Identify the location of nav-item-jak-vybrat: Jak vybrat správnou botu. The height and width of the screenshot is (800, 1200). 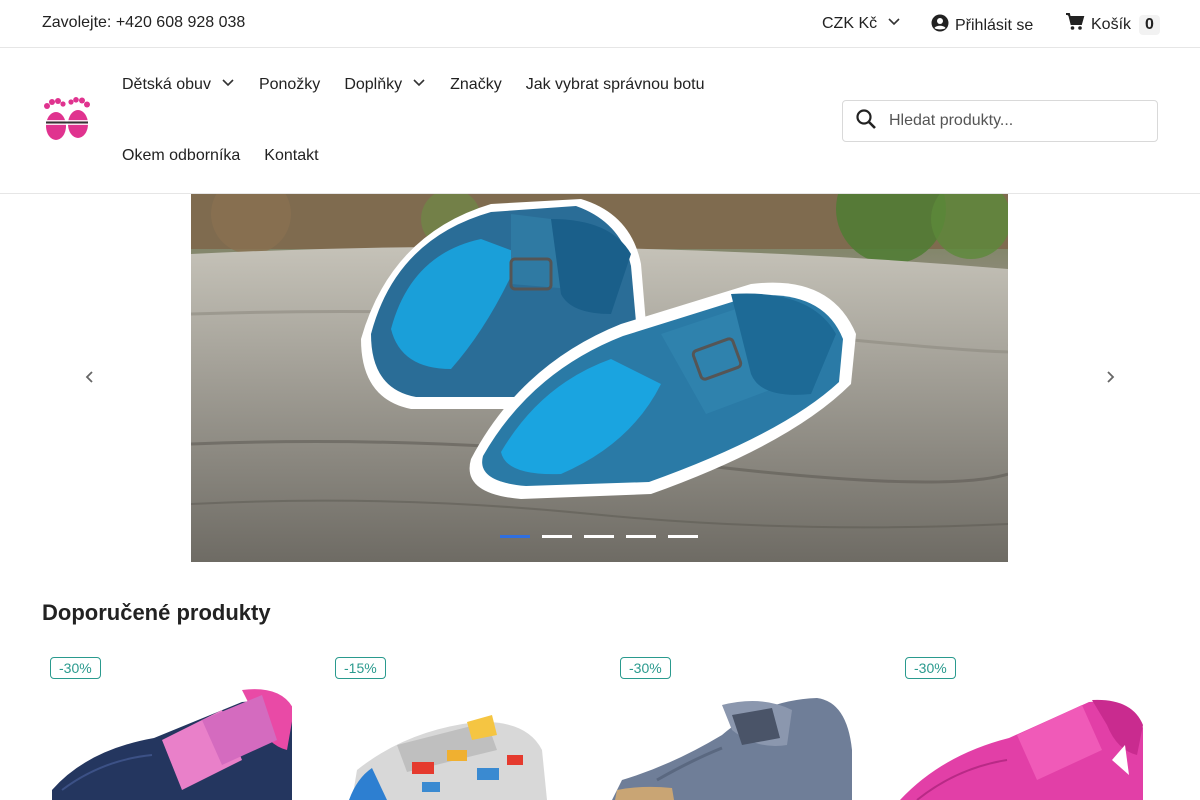
(615, 85).